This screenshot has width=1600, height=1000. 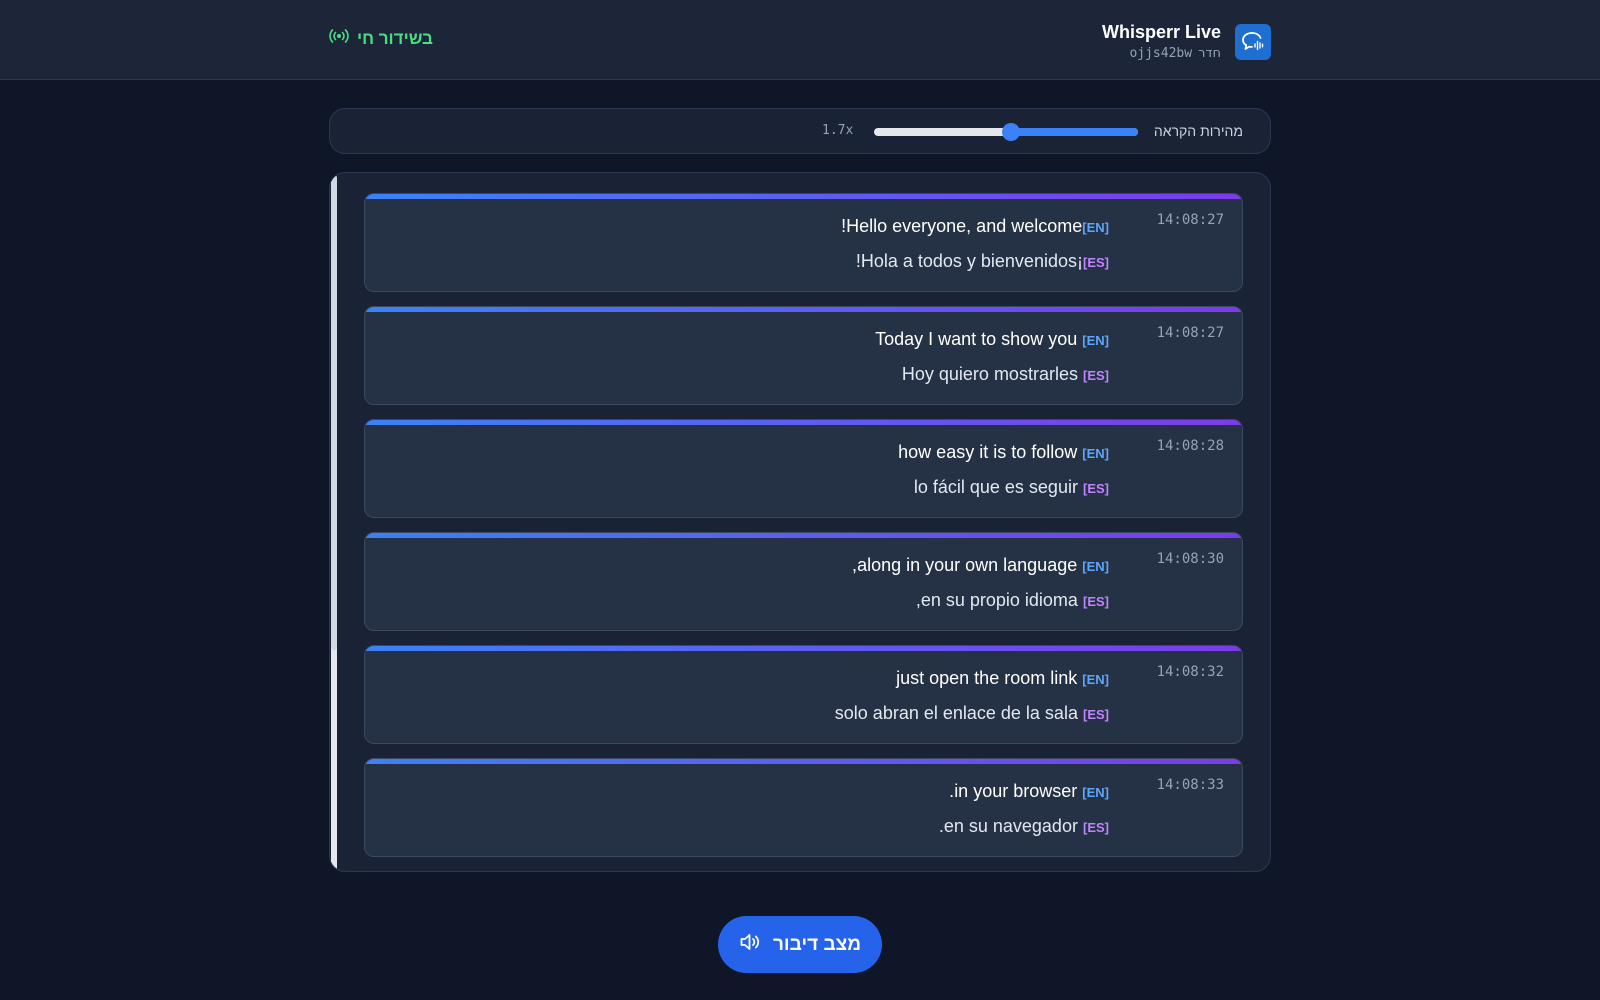 I want to click on room-code: ojjs42bw, so click(x=1161, y=53).